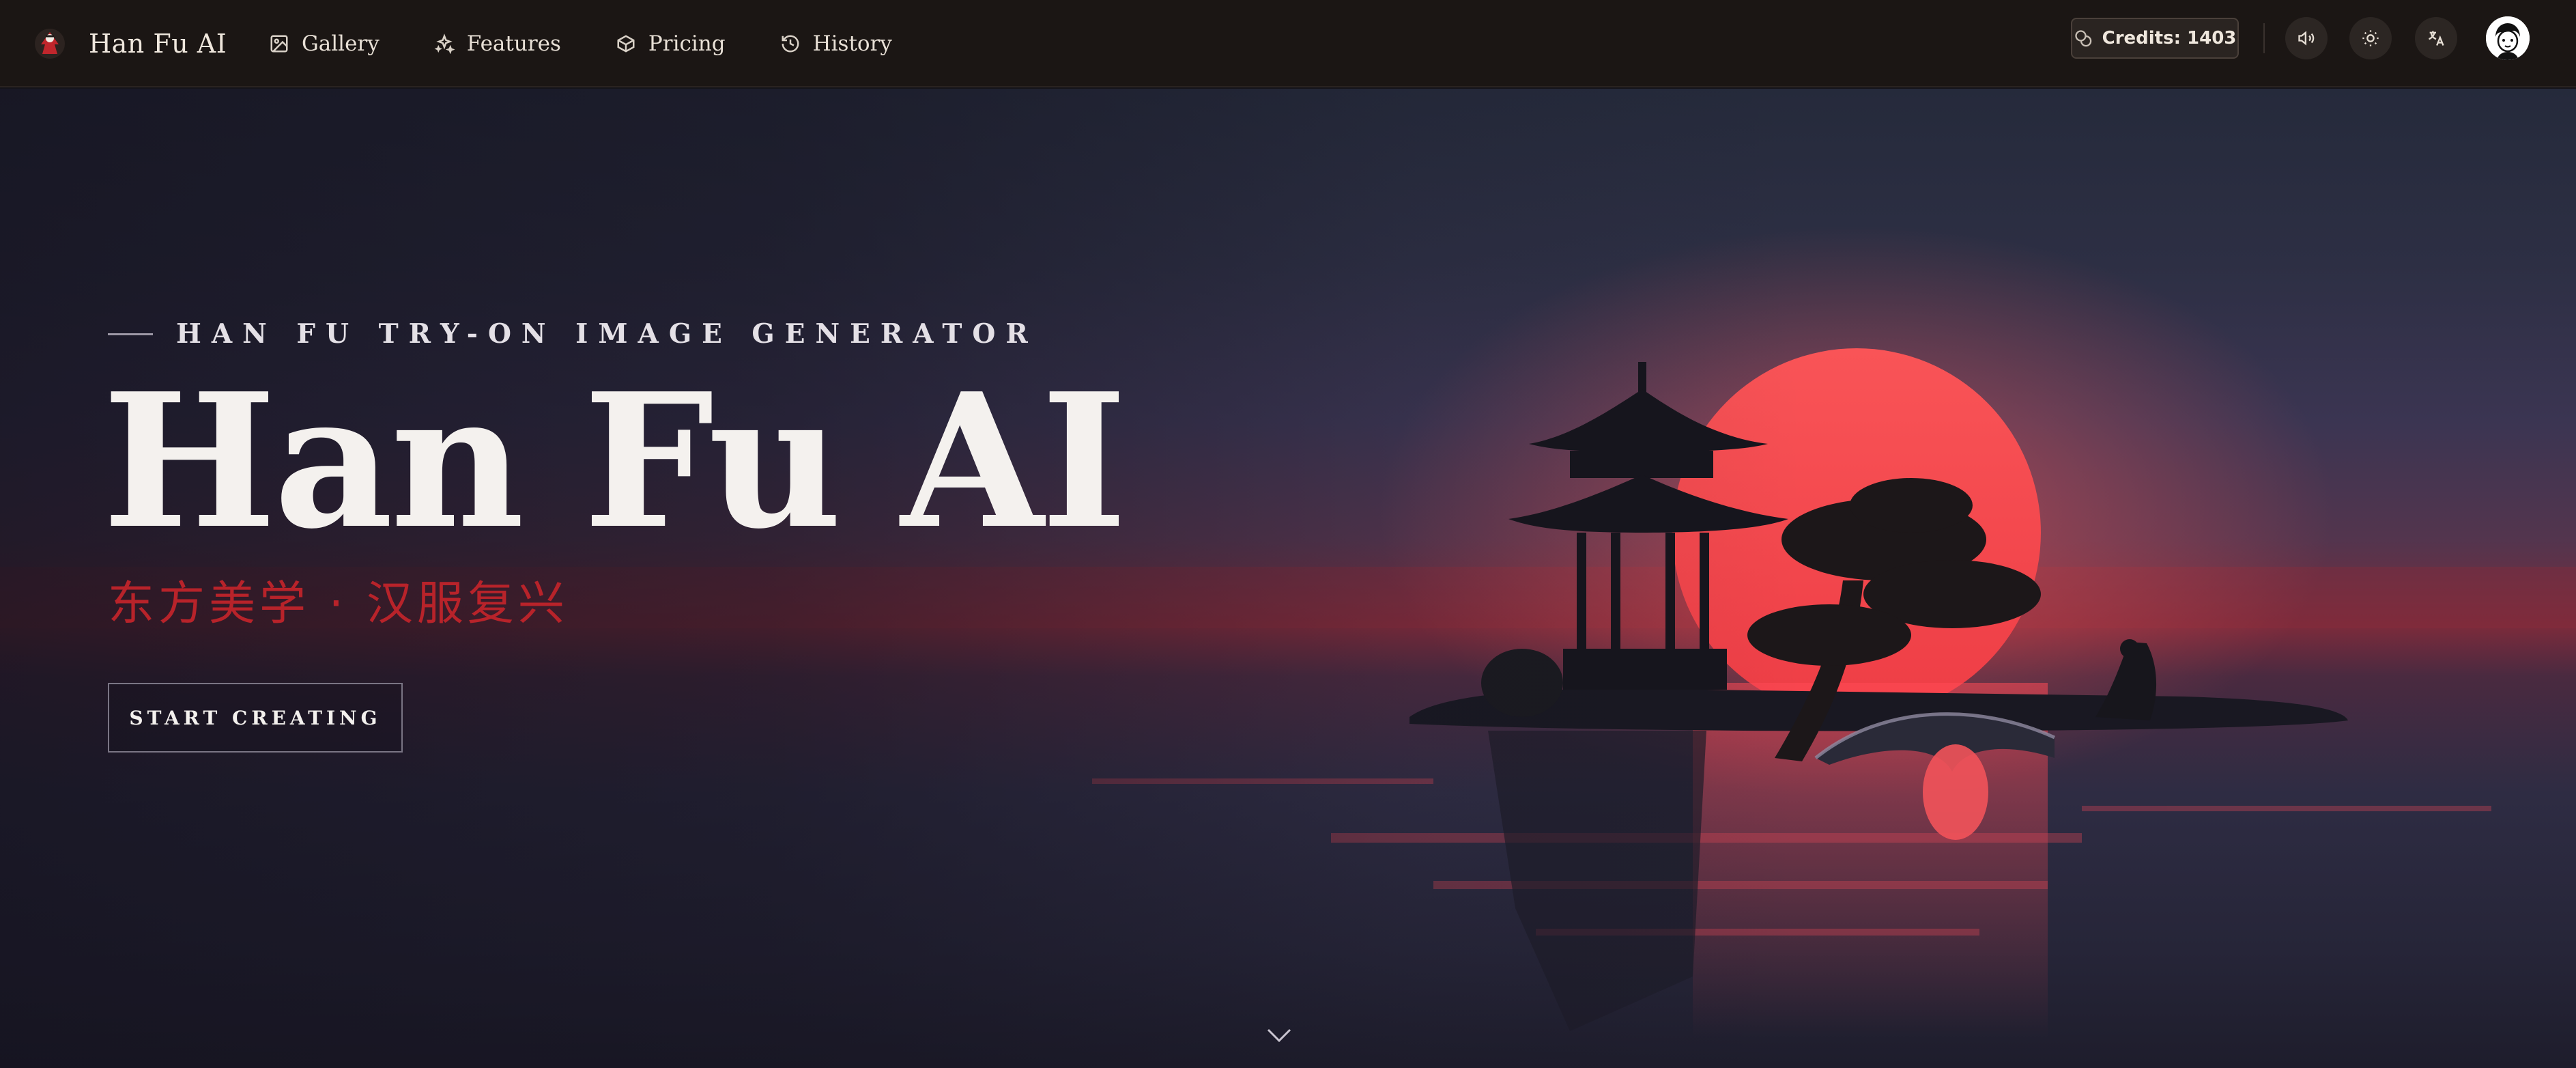 The width and height of the screenshot is (2576, 1068). Describe the element at coordinates (255, 718) in the screenshot. I see `start-creating-button: START CREATING` at that location.